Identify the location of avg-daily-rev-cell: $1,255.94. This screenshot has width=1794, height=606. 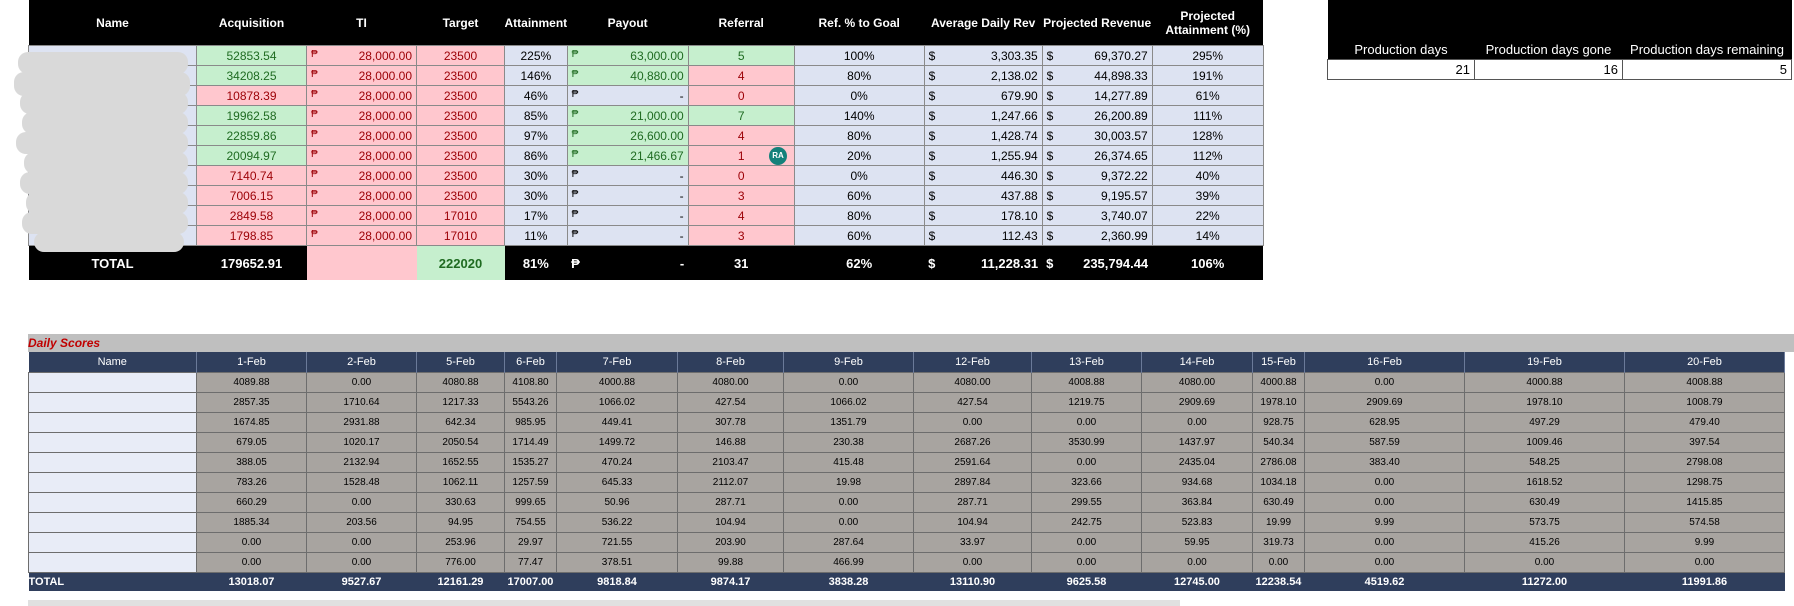
(983, 155).